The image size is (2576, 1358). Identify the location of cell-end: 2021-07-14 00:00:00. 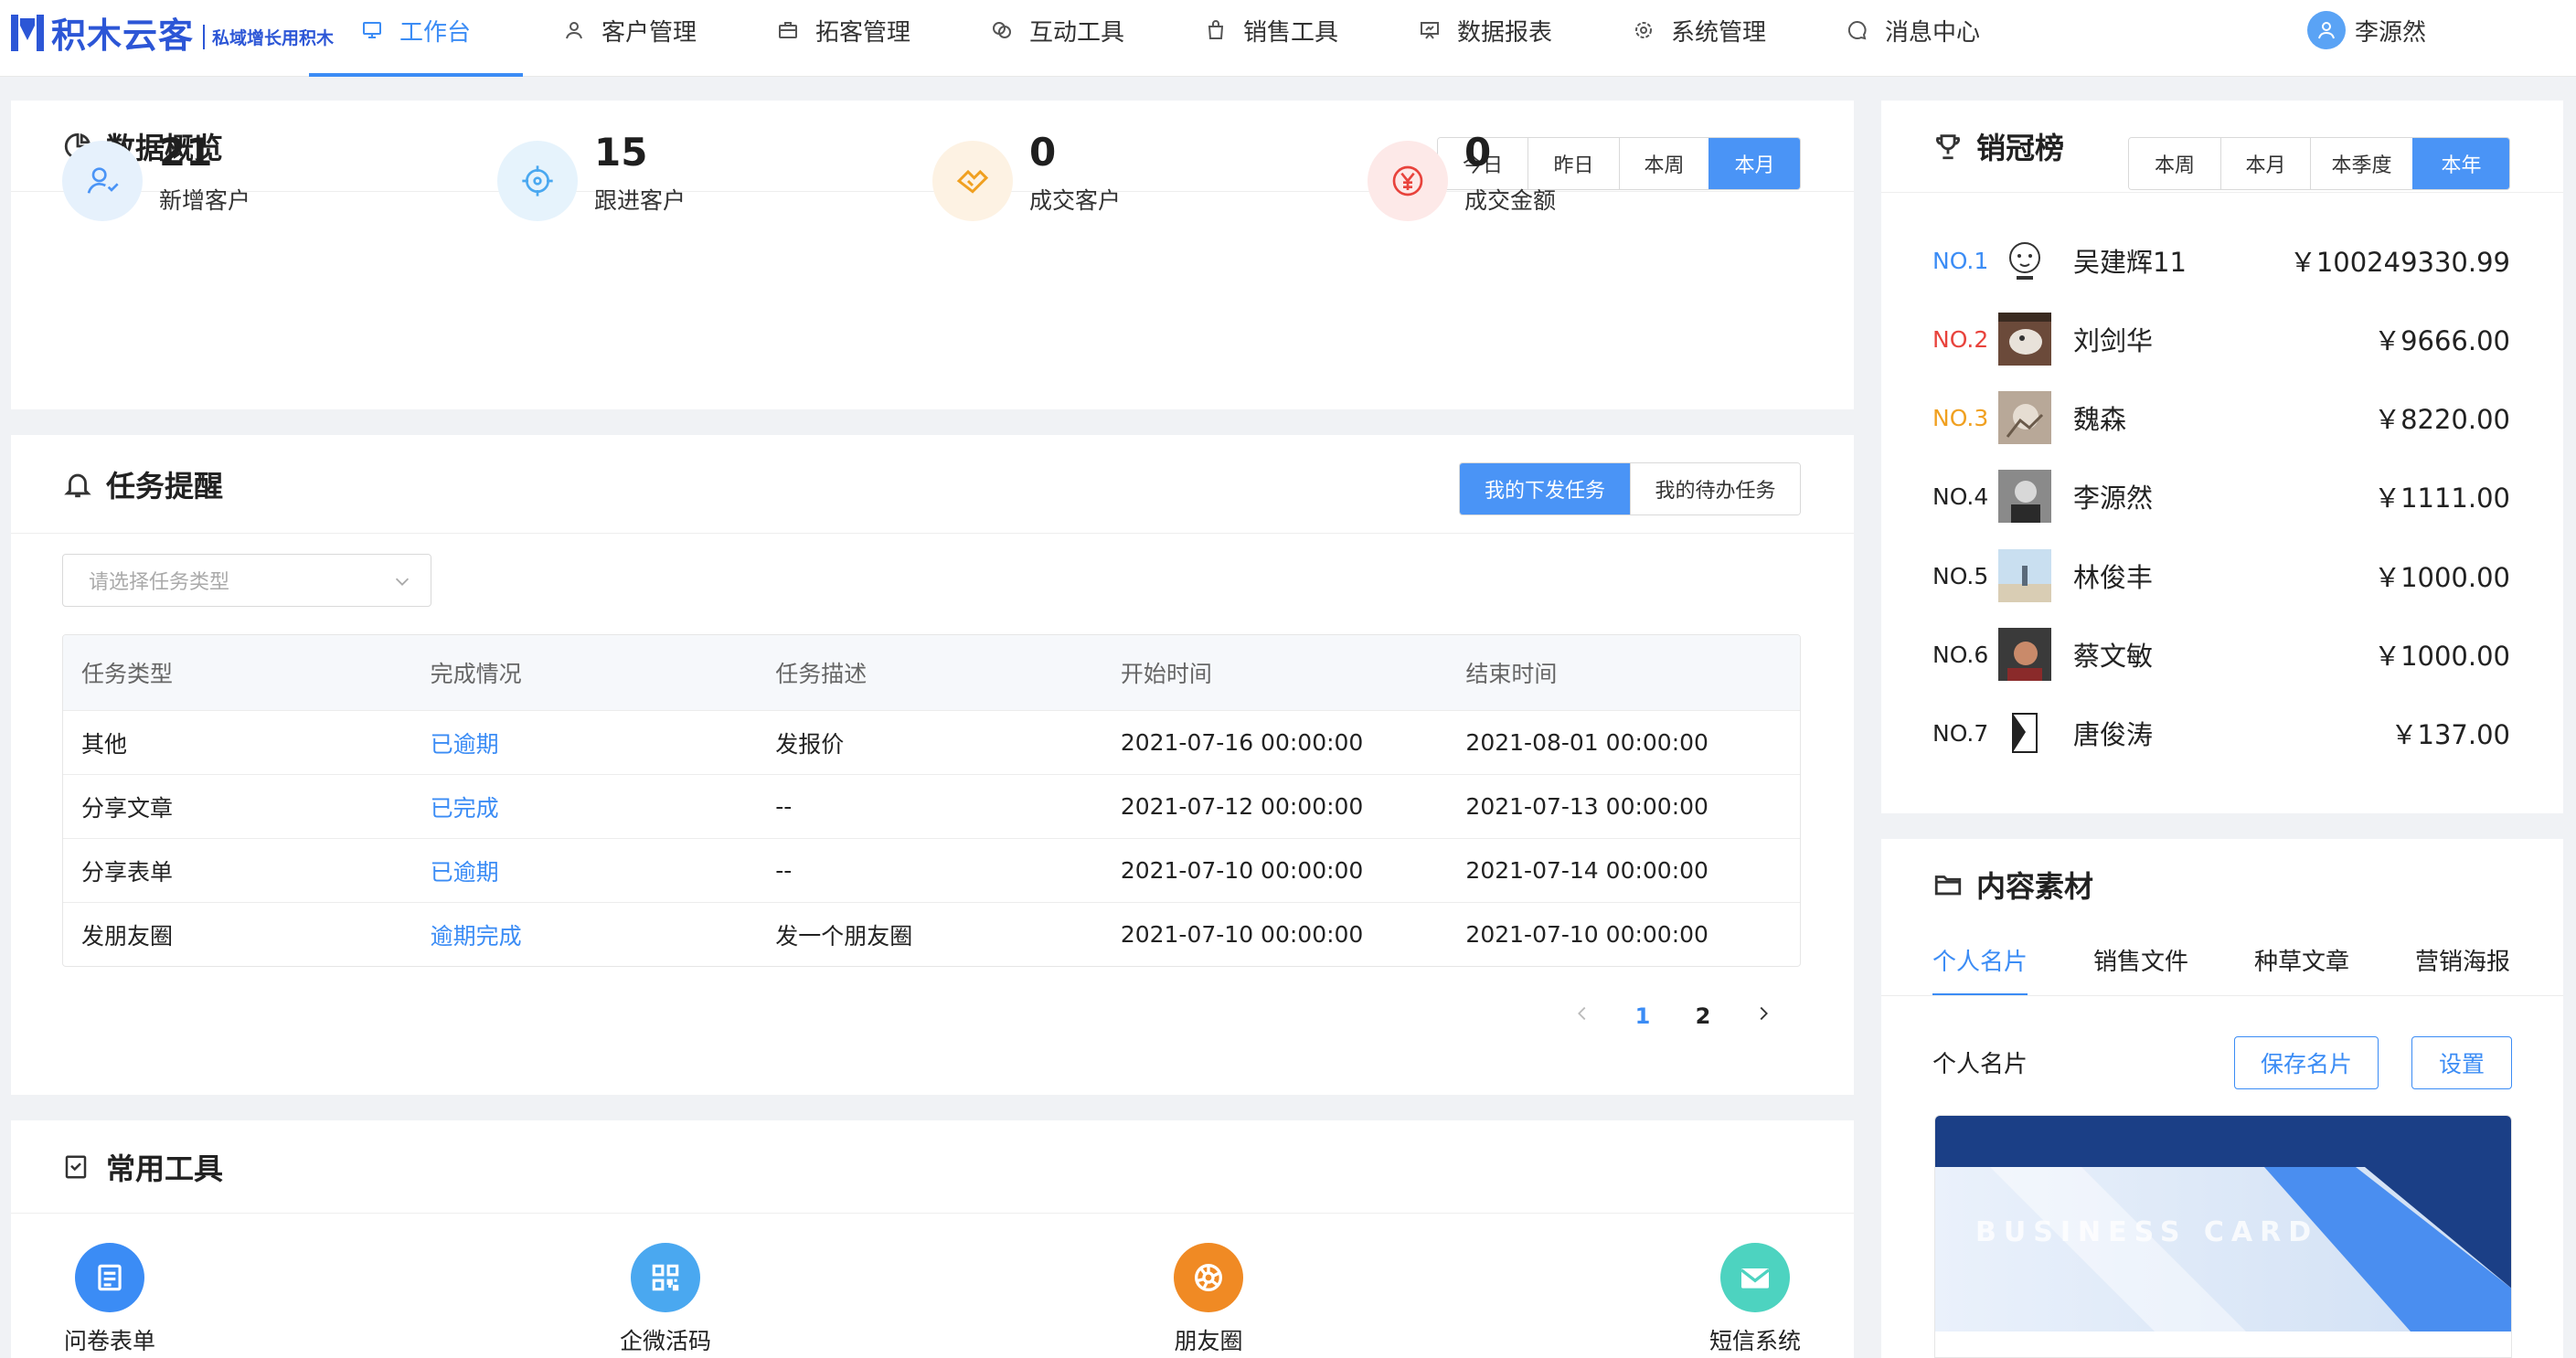
(1586, 870).